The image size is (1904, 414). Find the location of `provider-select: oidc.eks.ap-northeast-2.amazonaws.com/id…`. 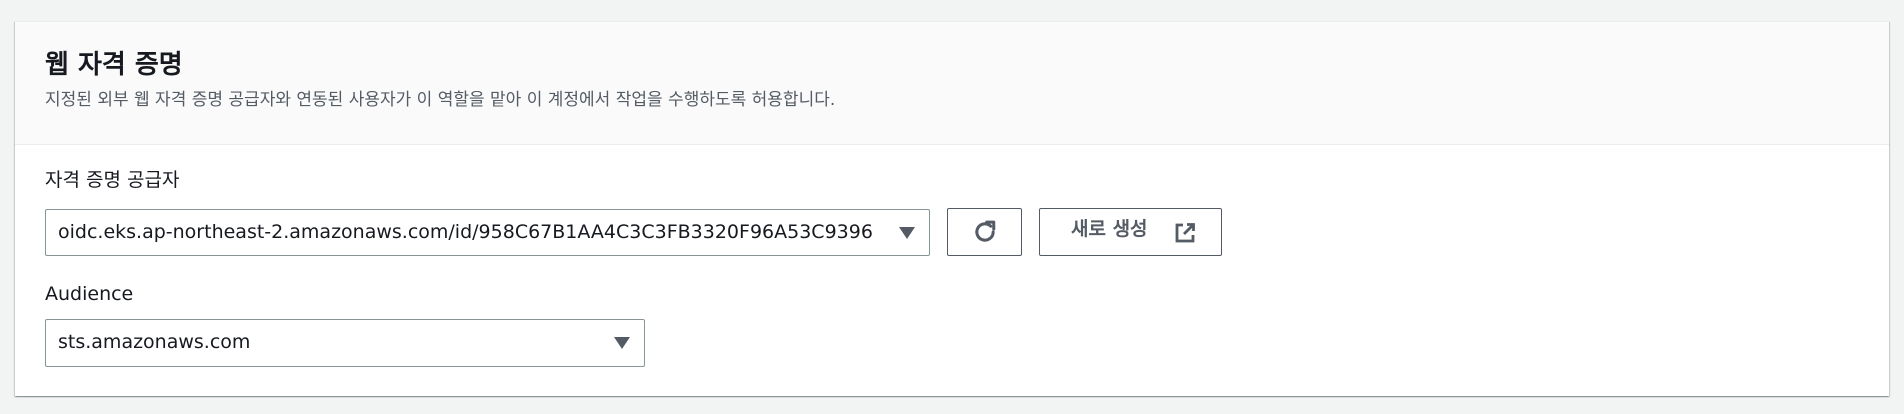

provider-select: oidc.eks.ap-northeast-2.amazonaws.com/id… is located at coordinates (487, 232).